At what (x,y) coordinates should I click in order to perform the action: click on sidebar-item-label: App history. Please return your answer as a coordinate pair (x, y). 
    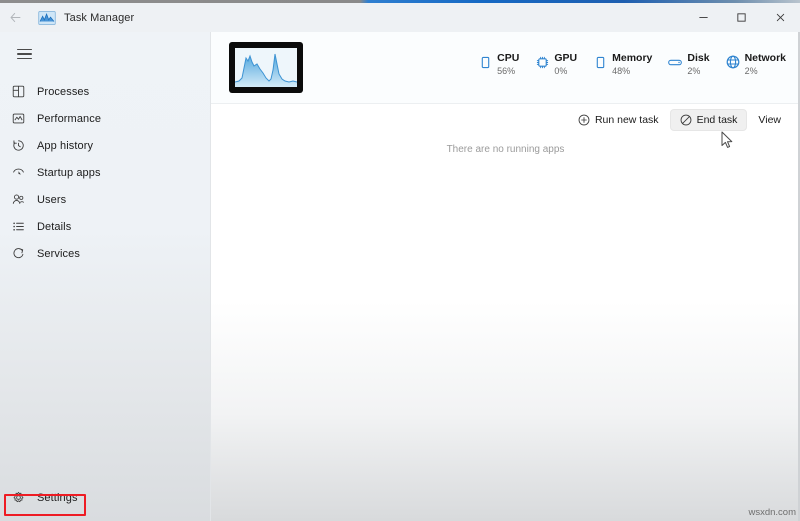
    Looking at the image, I should click on (65, 145).